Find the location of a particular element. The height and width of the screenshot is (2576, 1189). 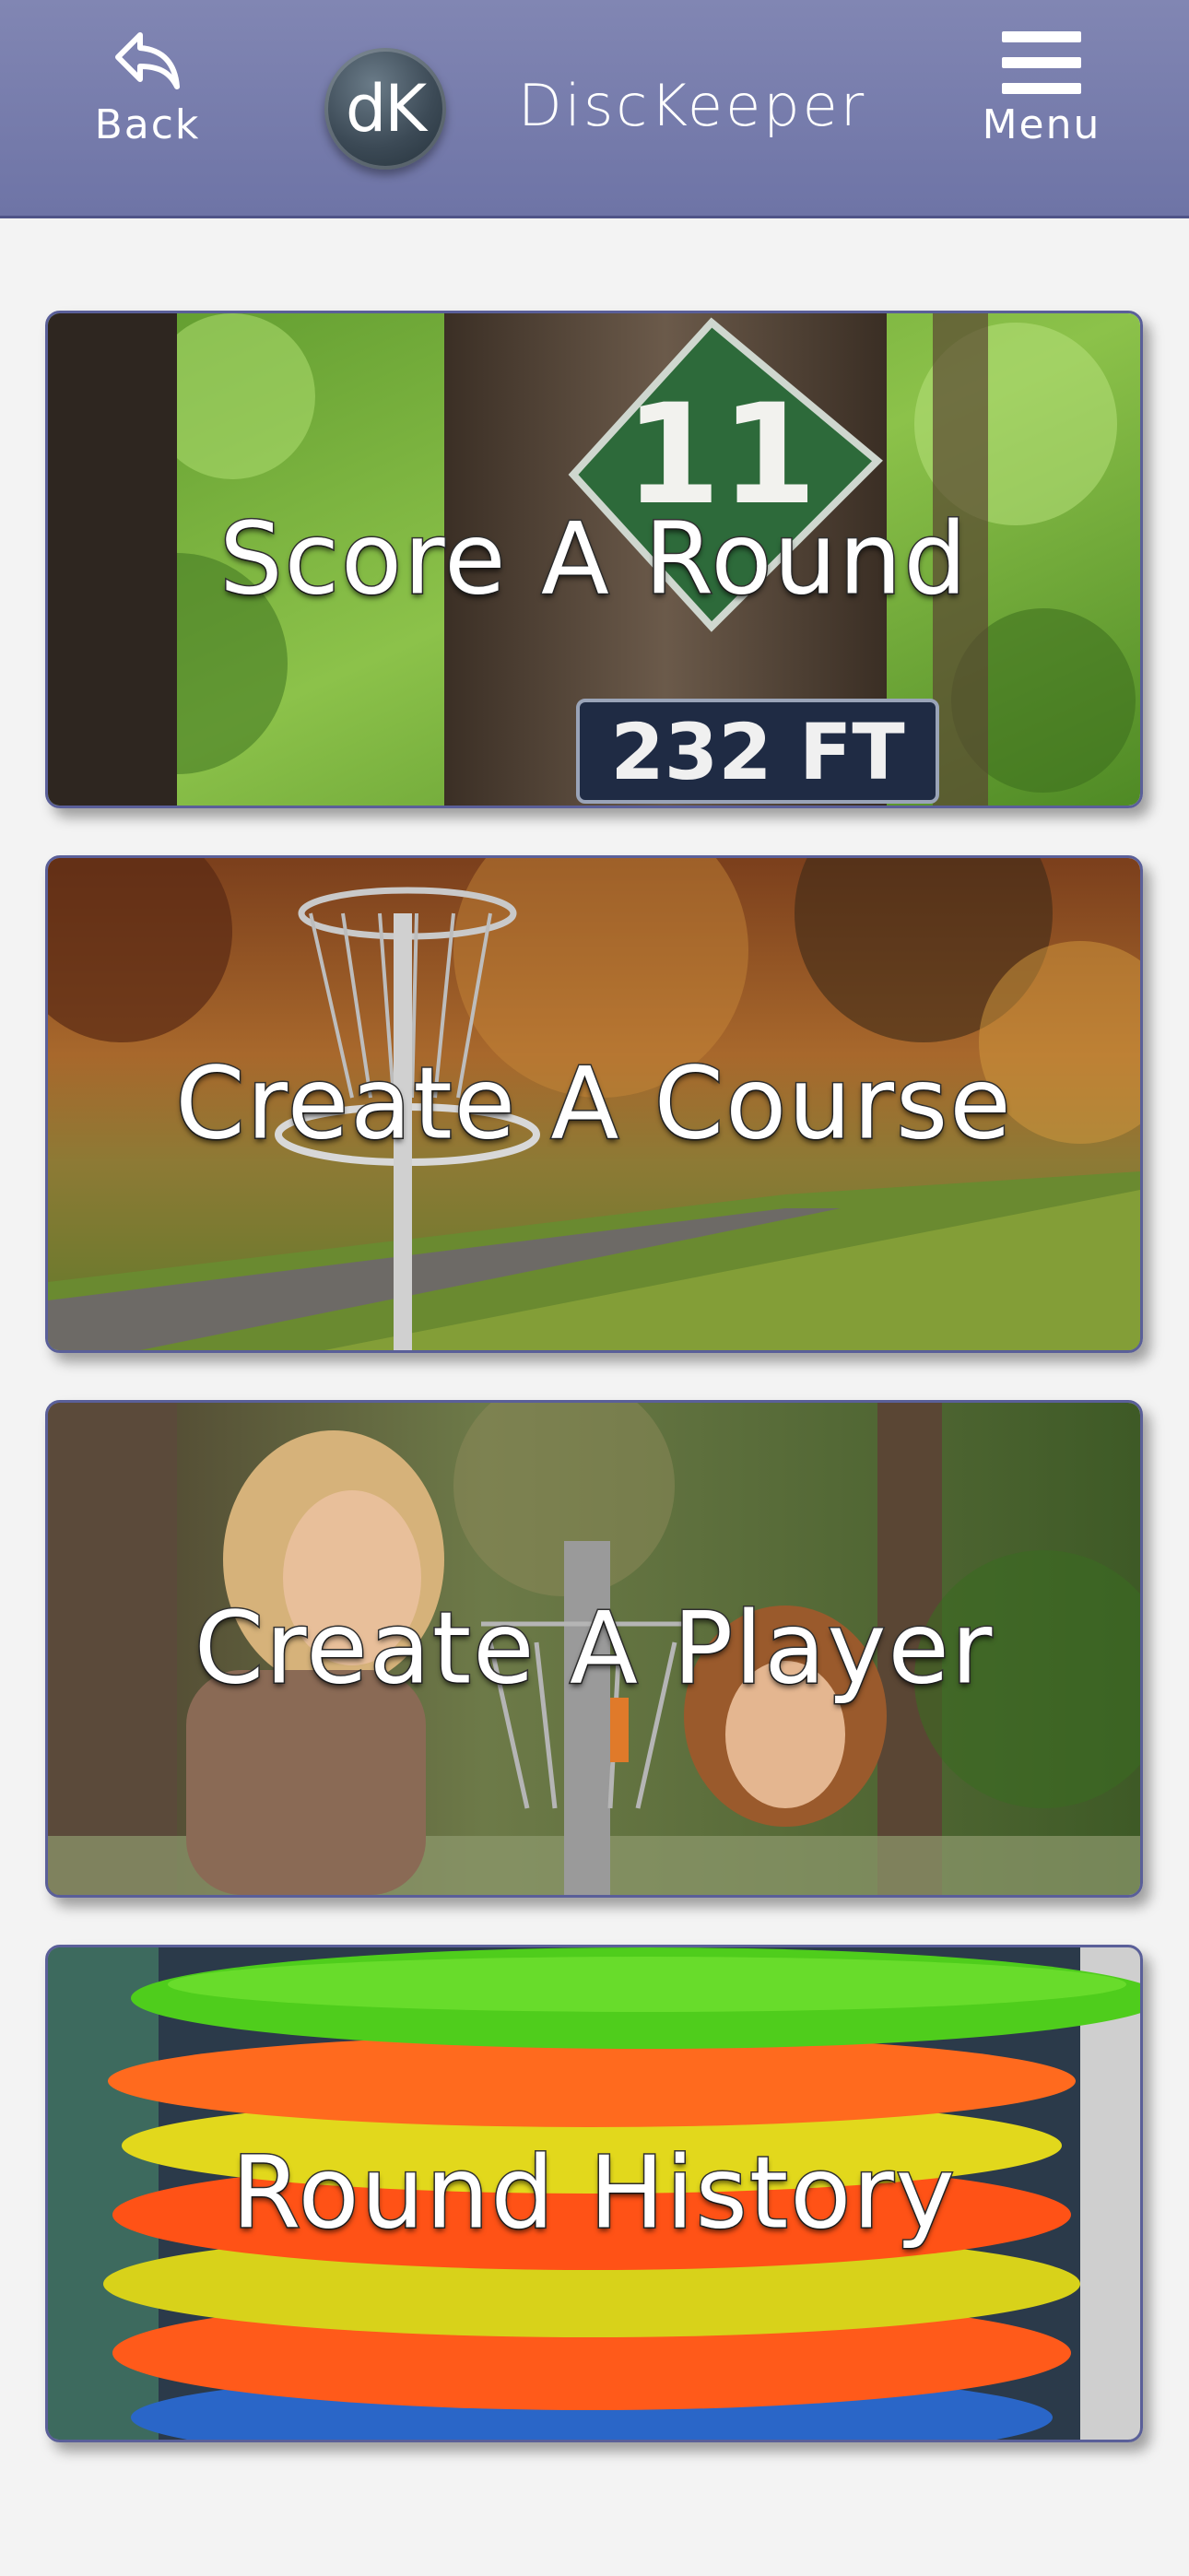

create-course-label: Create A Course is located at coordinates (594, 1104).